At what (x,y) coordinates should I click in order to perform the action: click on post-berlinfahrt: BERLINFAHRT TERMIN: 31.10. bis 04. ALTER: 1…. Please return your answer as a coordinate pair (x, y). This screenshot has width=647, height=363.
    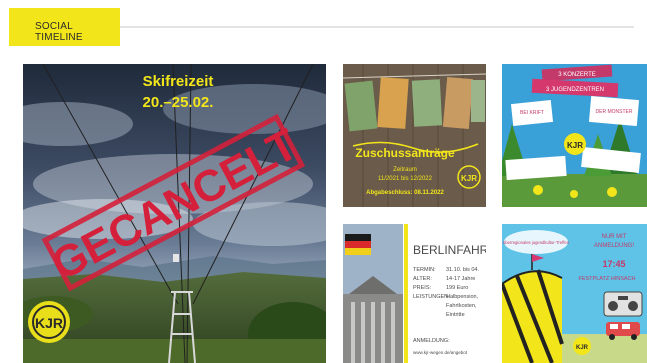
    Looking at the image, I should click on (414, 293).